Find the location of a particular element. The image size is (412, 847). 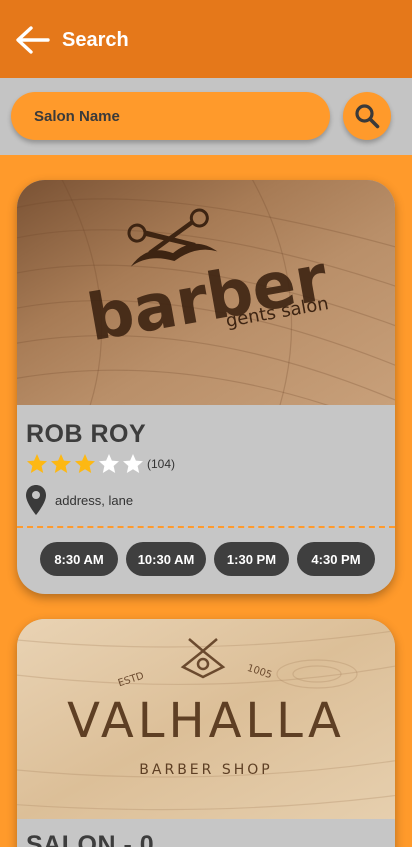

address-text: address, lane is located at coordinates (94, 500).